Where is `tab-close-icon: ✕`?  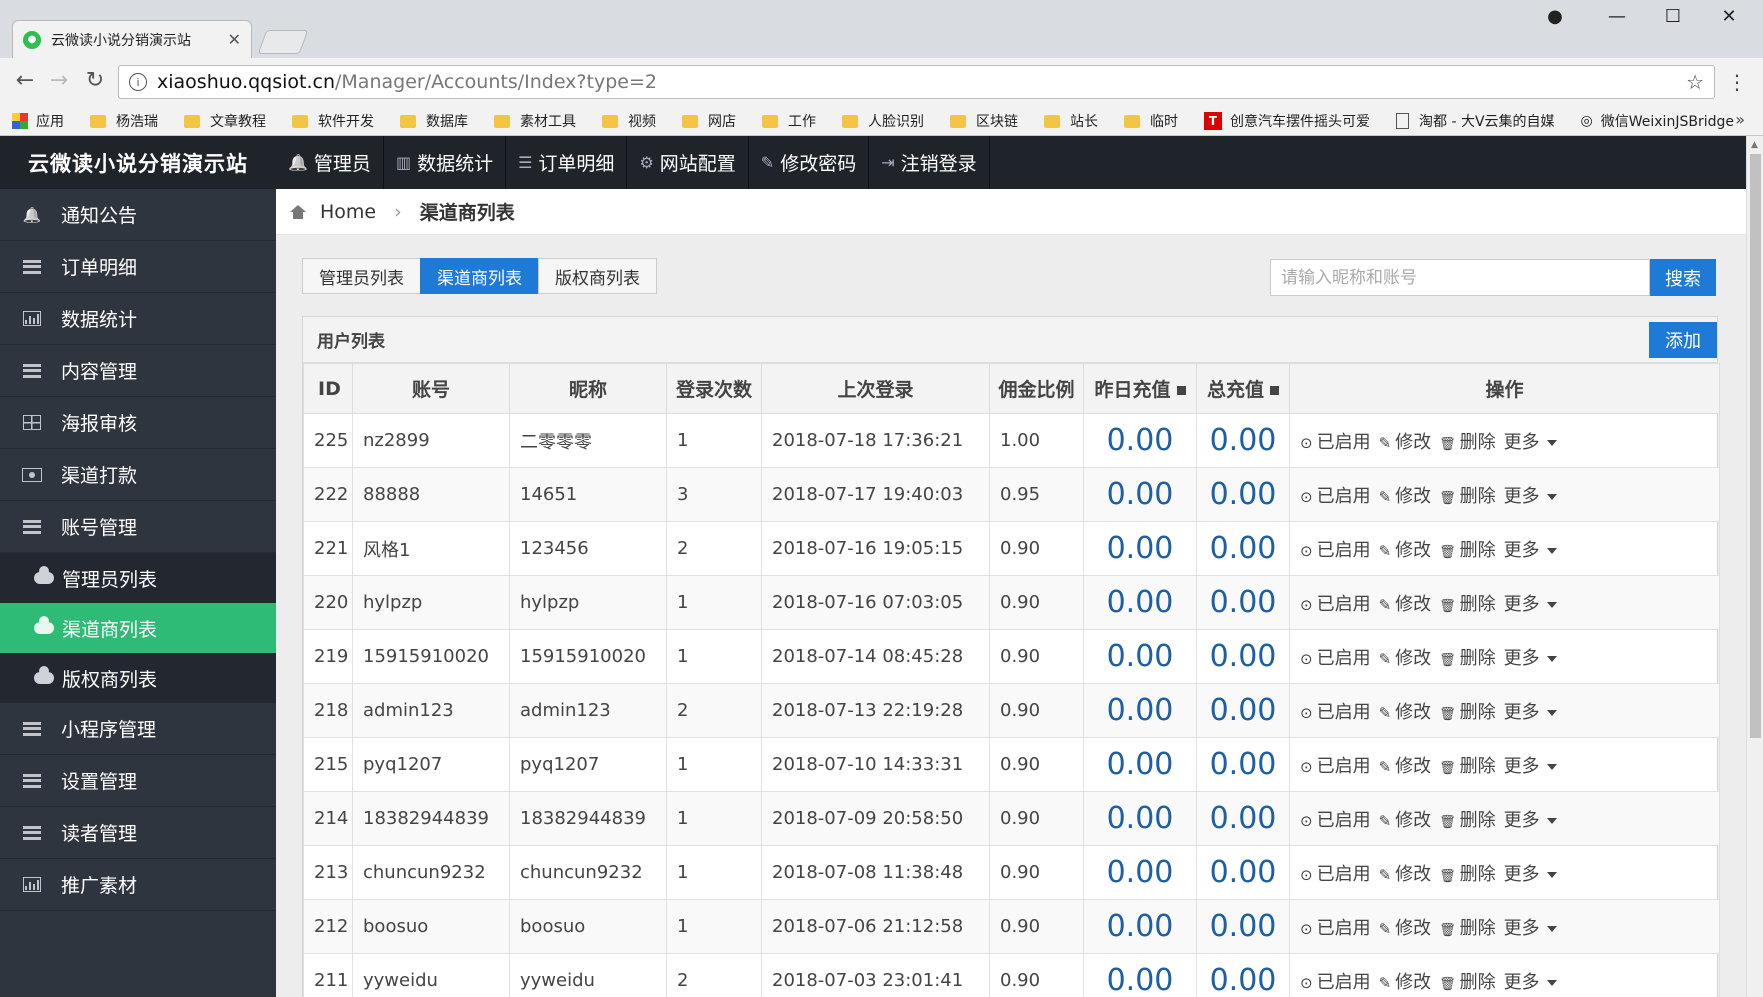 tab-close-icon: ✕ is located at coordinates (234, 39).